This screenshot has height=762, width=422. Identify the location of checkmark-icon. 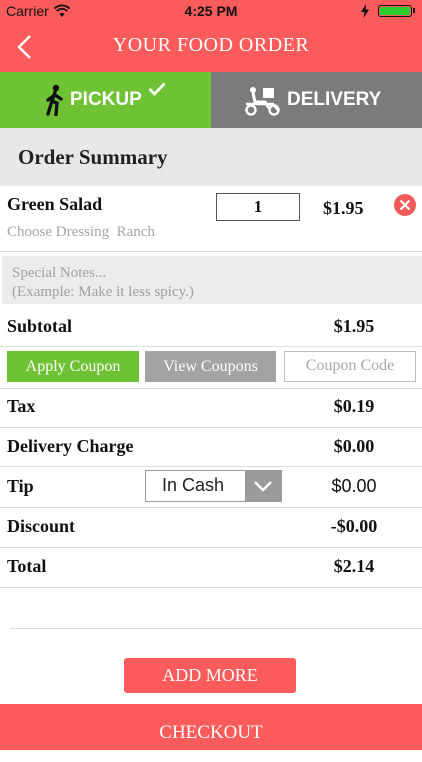
(157, 89).